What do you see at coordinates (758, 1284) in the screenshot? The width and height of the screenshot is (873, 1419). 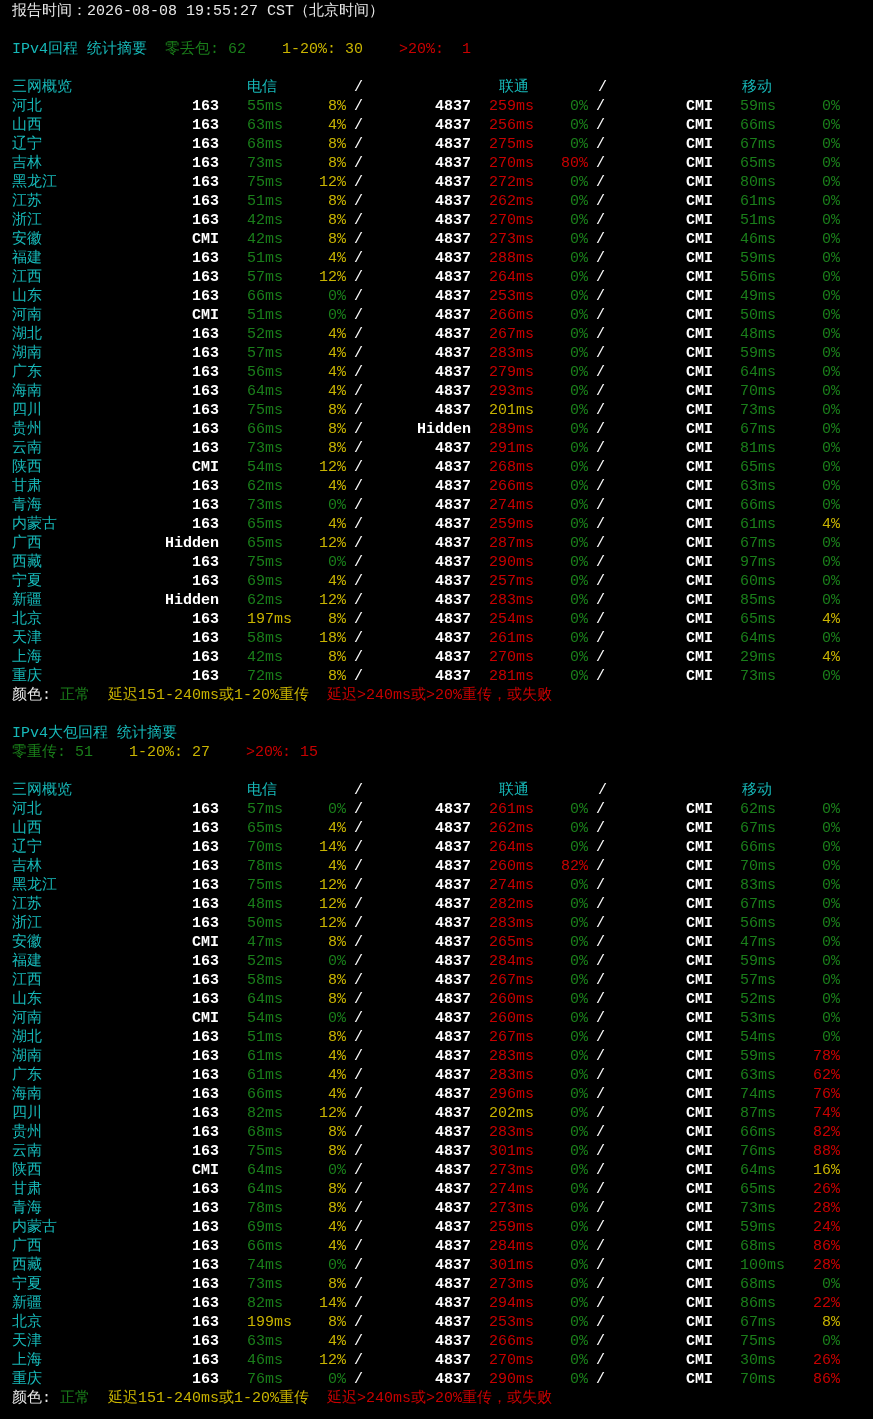 I see `latency-value: 68ms` at bounding box center [758, 1284].